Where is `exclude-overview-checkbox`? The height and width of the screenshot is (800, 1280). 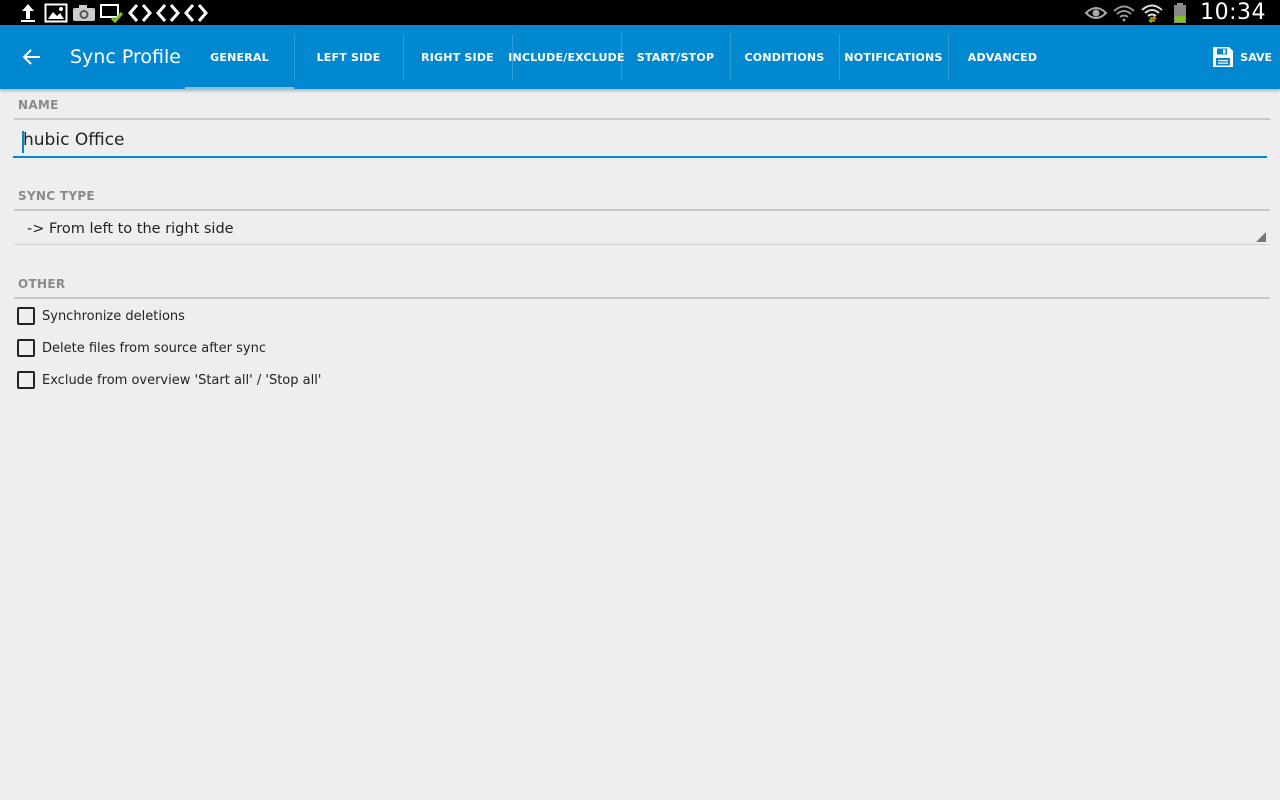 exclude-overview-checkbox is located at coordinates (26, 380).